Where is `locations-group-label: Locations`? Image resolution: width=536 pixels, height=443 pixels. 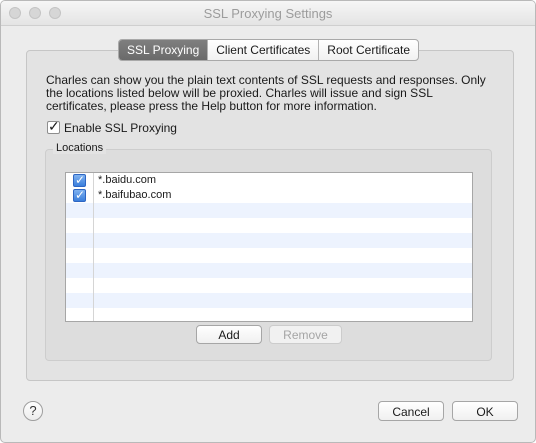 locations-group-label: Locations is located at coordinates (80, 148).